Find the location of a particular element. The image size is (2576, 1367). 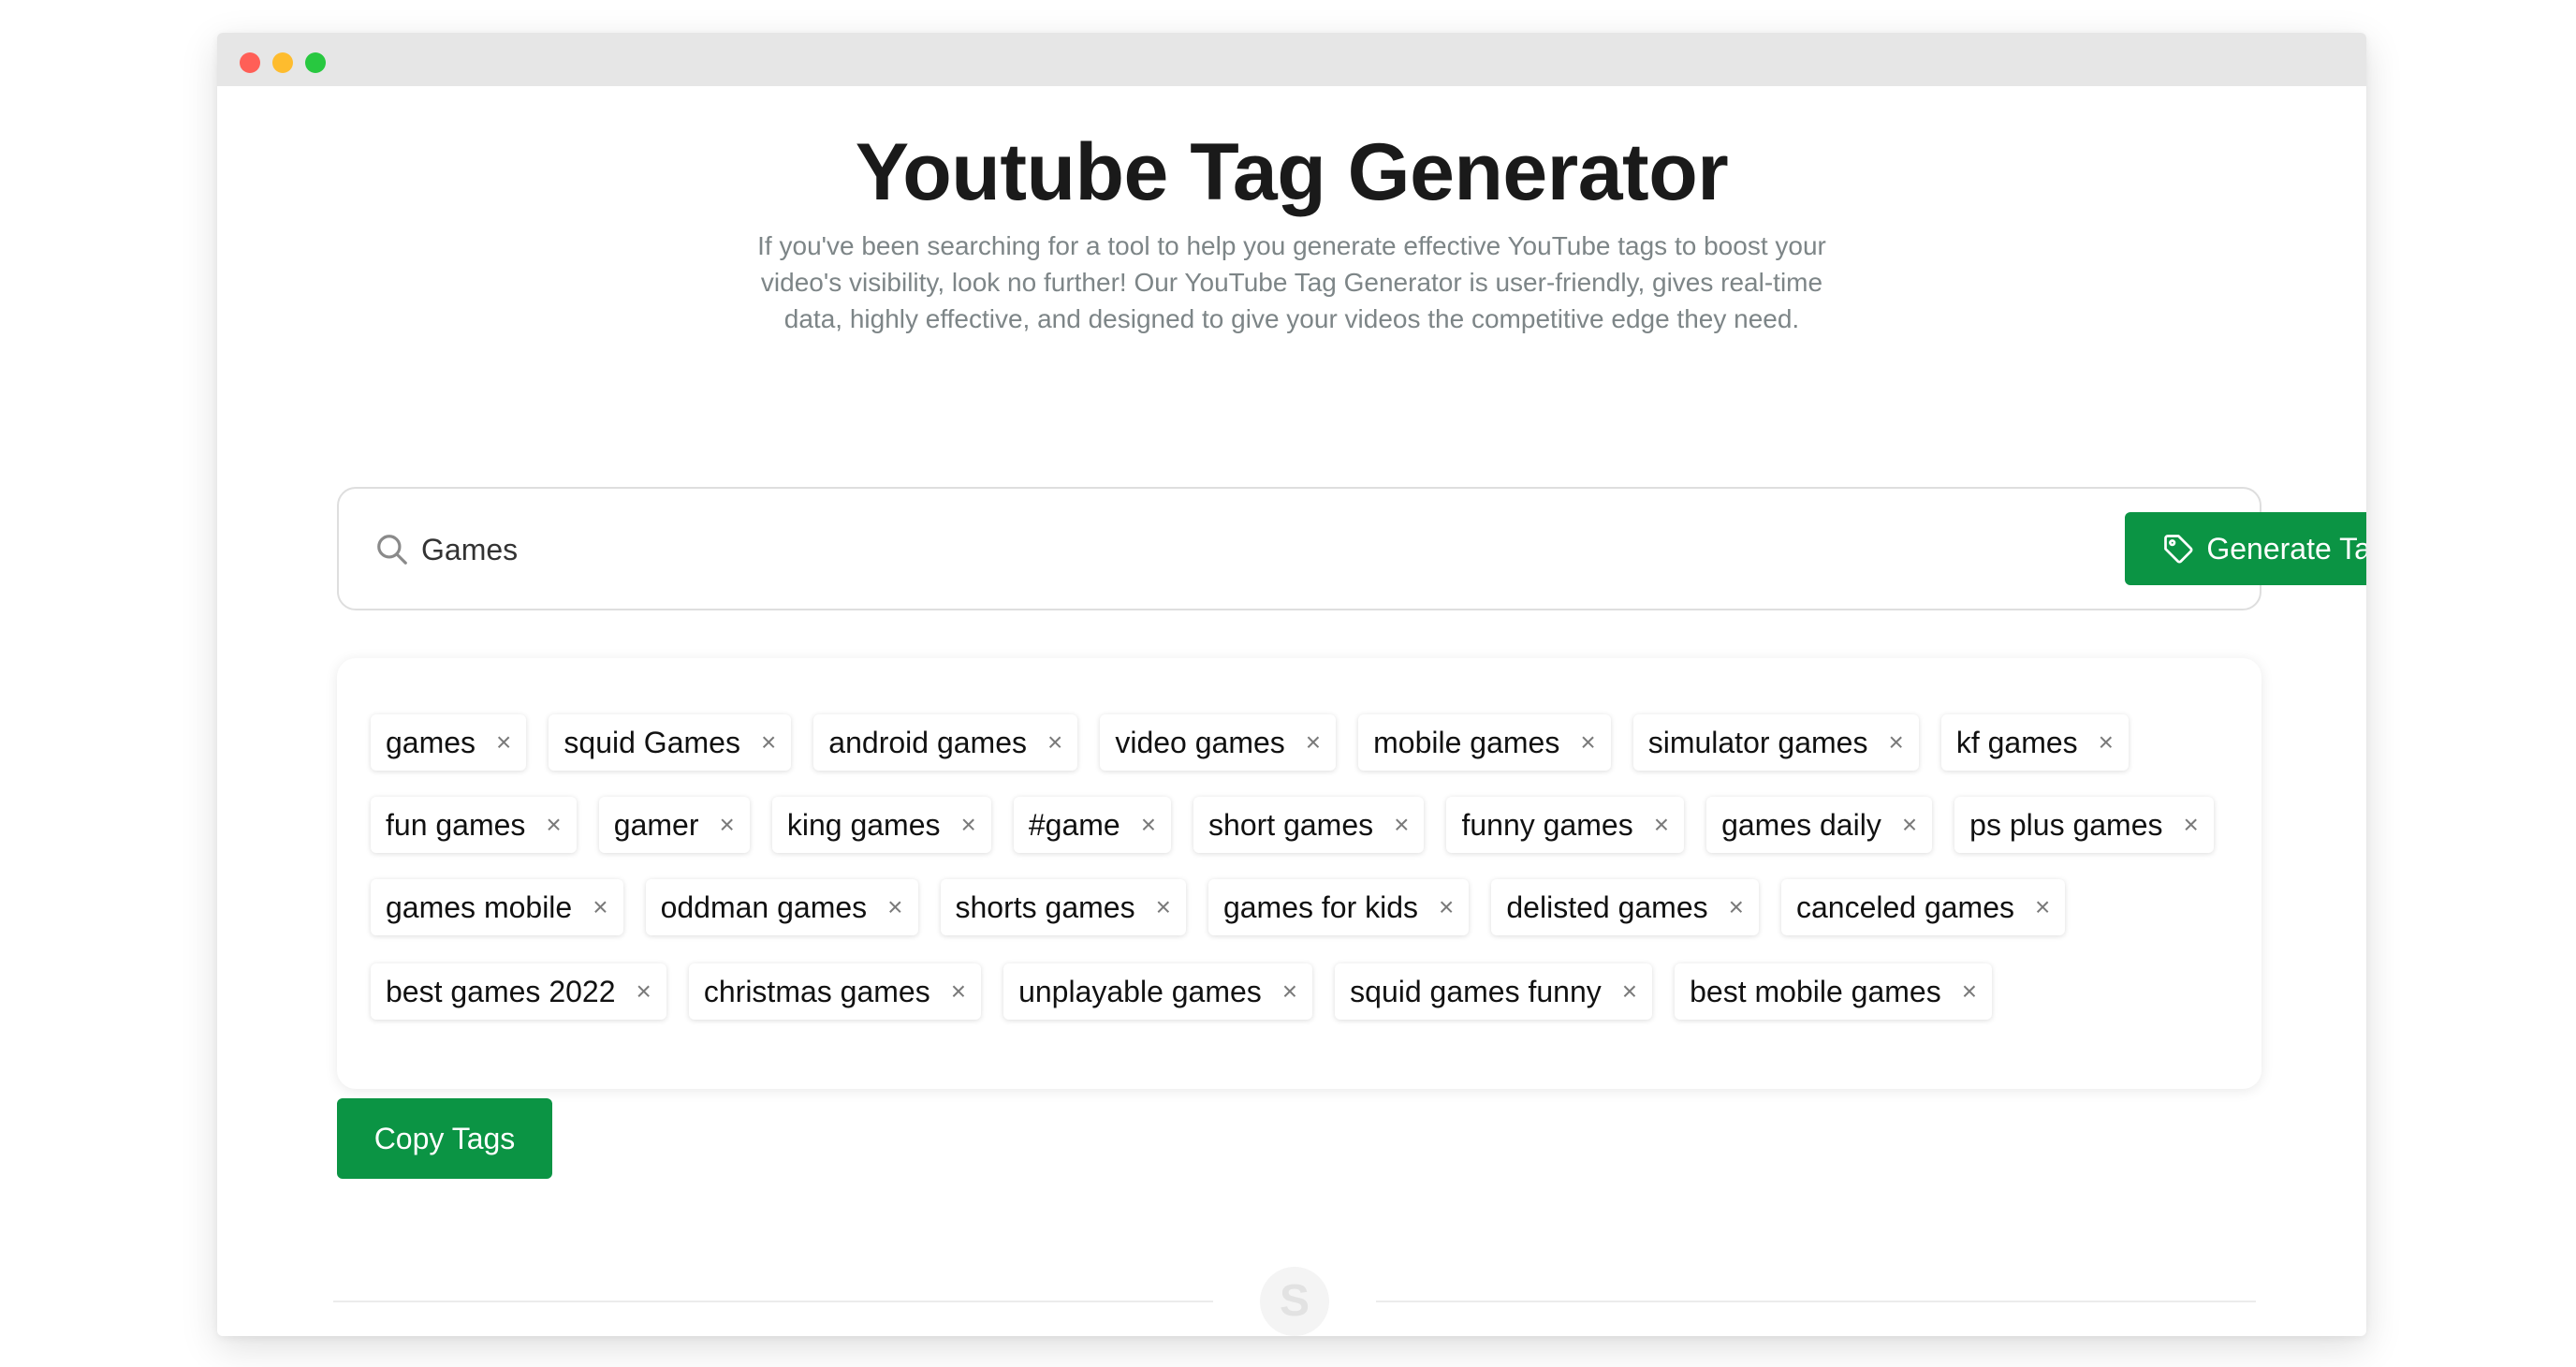

tag-label: shorts games is located at coordinates (1045, 906).